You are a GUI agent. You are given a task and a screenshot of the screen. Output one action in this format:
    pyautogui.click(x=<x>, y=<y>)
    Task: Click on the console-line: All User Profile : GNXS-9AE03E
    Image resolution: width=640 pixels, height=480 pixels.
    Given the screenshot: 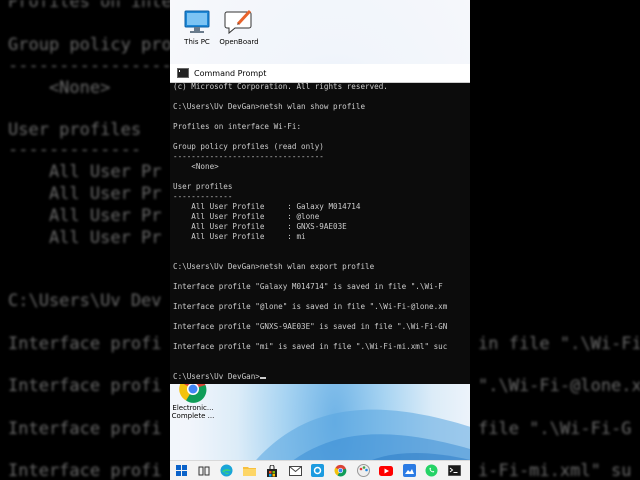 What is the action you would take?
    pyautogui.click(x=260, y=226)
    